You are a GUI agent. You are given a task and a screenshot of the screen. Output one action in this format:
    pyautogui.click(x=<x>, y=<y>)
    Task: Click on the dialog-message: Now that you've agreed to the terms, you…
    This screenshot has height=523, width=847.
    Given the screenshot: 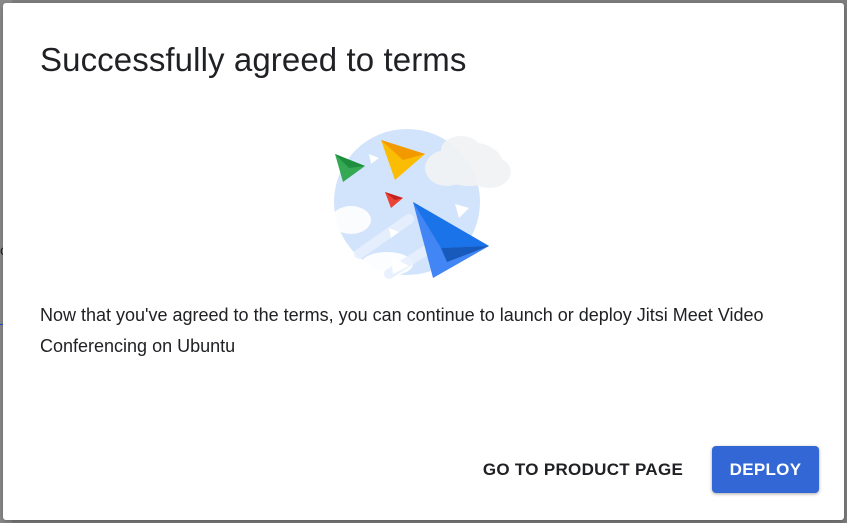 What is the action you would take?
    pyautogui.click(x=402, y=330)
    